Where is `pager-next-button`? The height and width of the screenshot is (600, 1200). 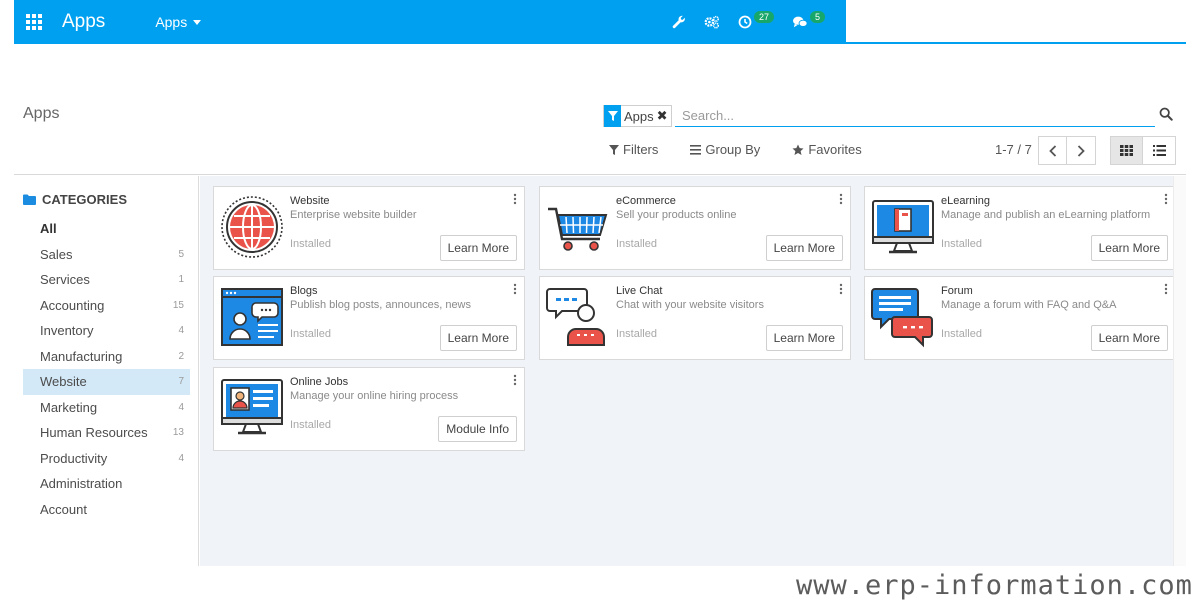 pager-next-button is located at coordinates (1081, 150).